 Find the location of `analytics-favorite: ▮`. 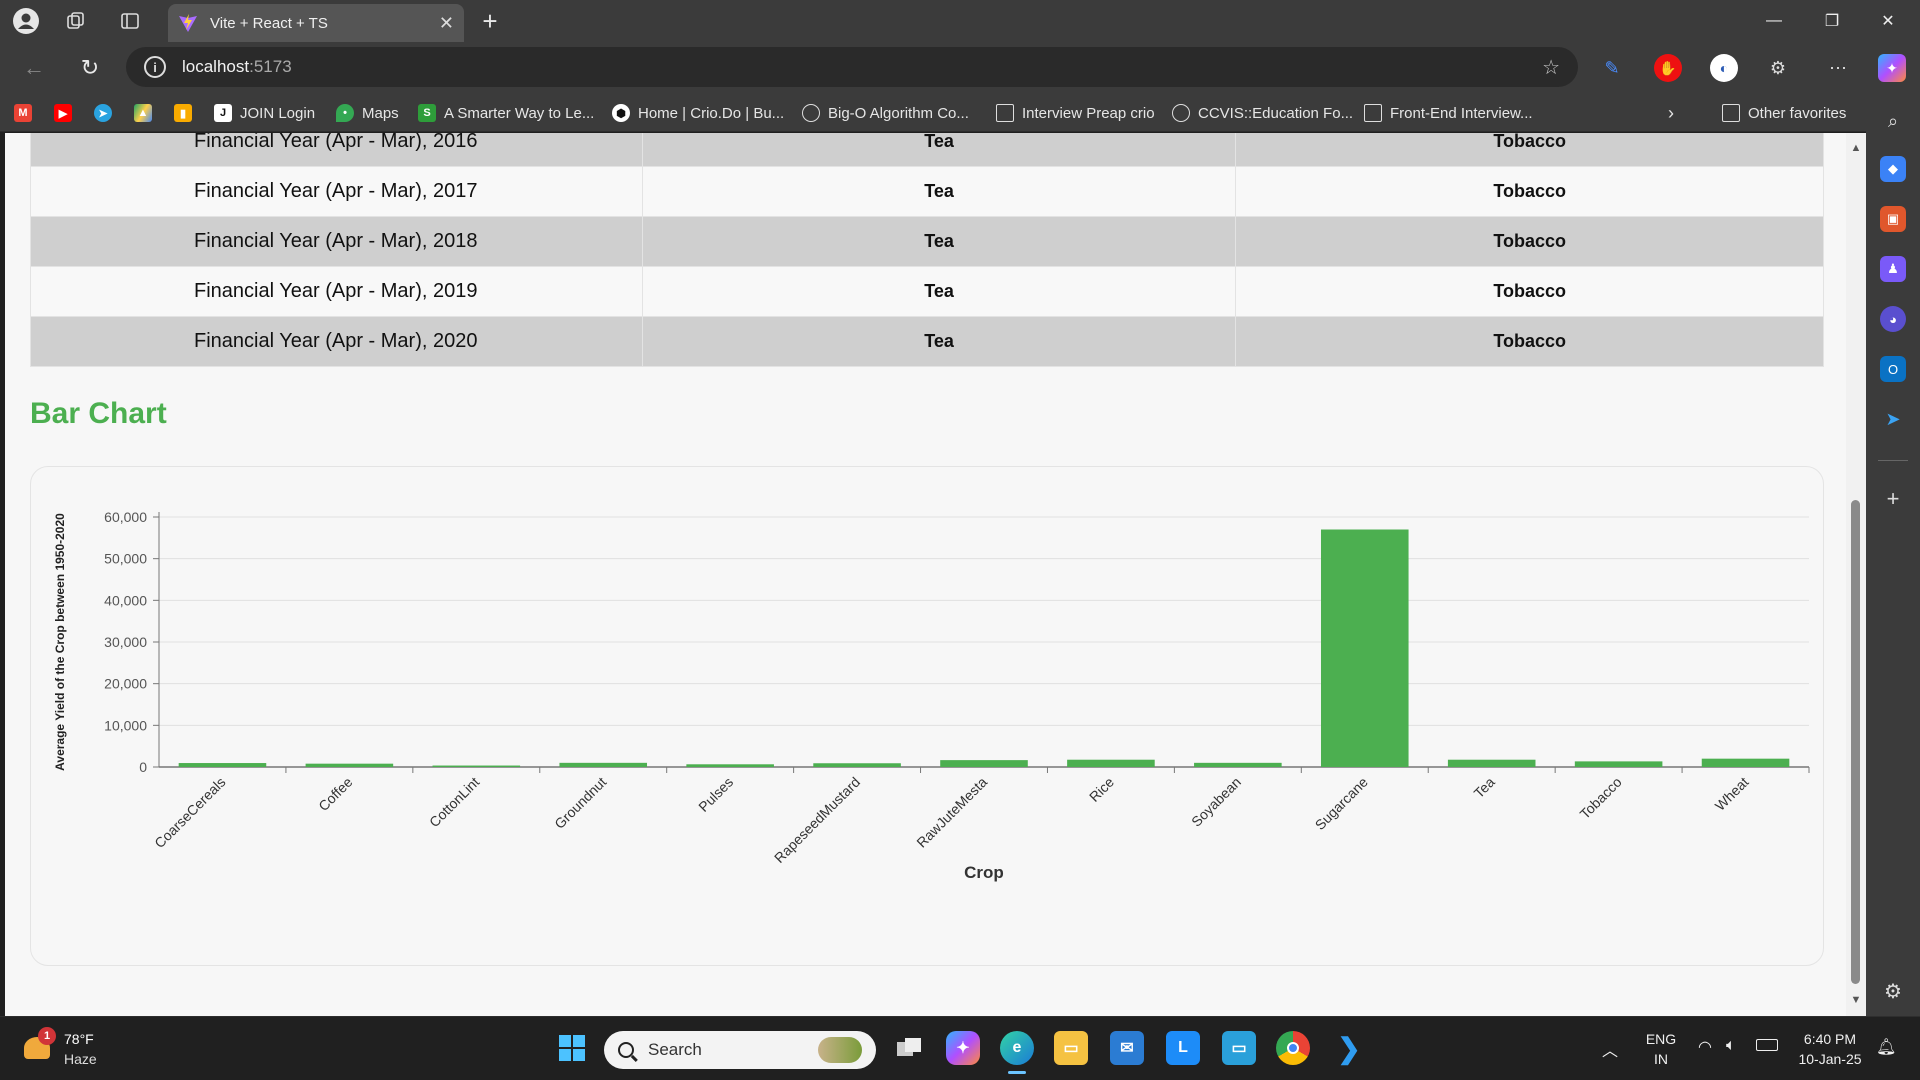

analytics-favorite: ▮ is located at coordinates (187, 113).